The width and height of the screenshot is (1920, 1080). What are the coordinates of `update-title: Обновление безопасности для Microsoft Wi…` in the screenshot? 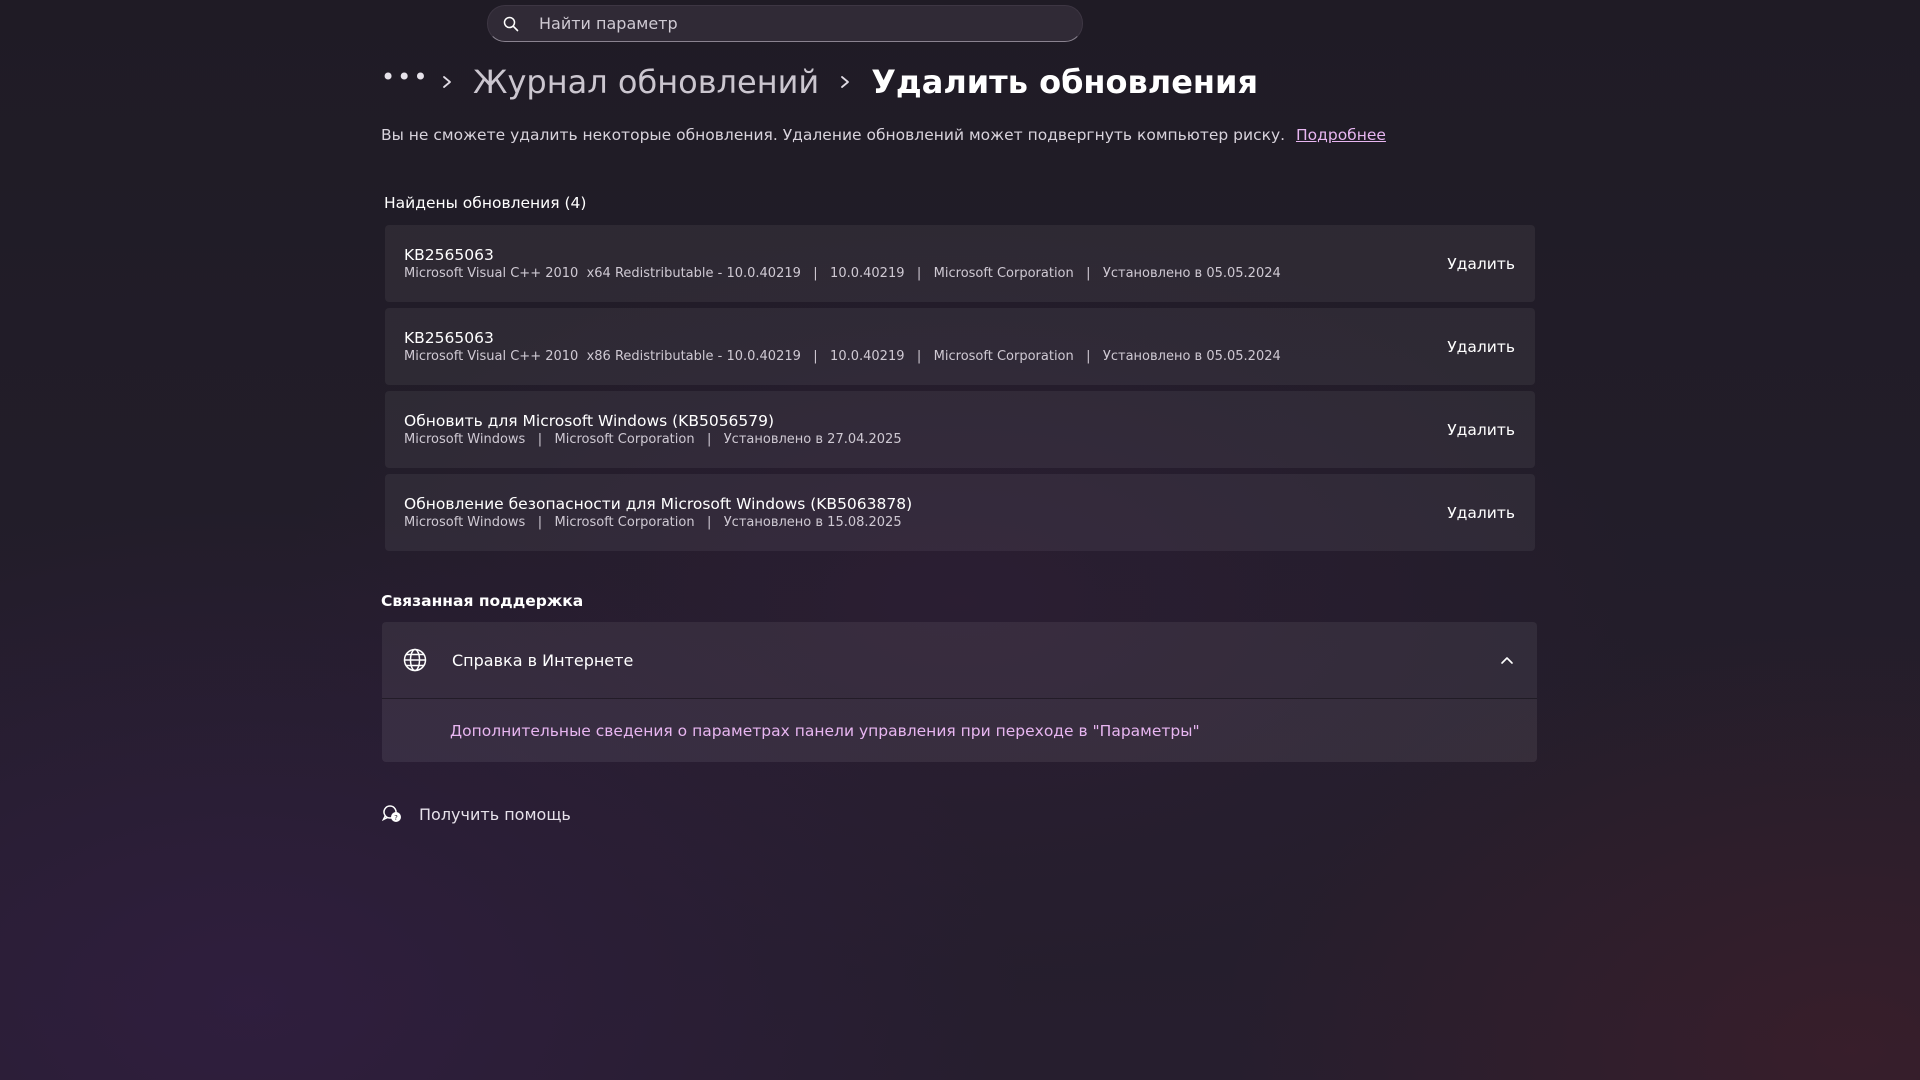 It's located at (658, 503).